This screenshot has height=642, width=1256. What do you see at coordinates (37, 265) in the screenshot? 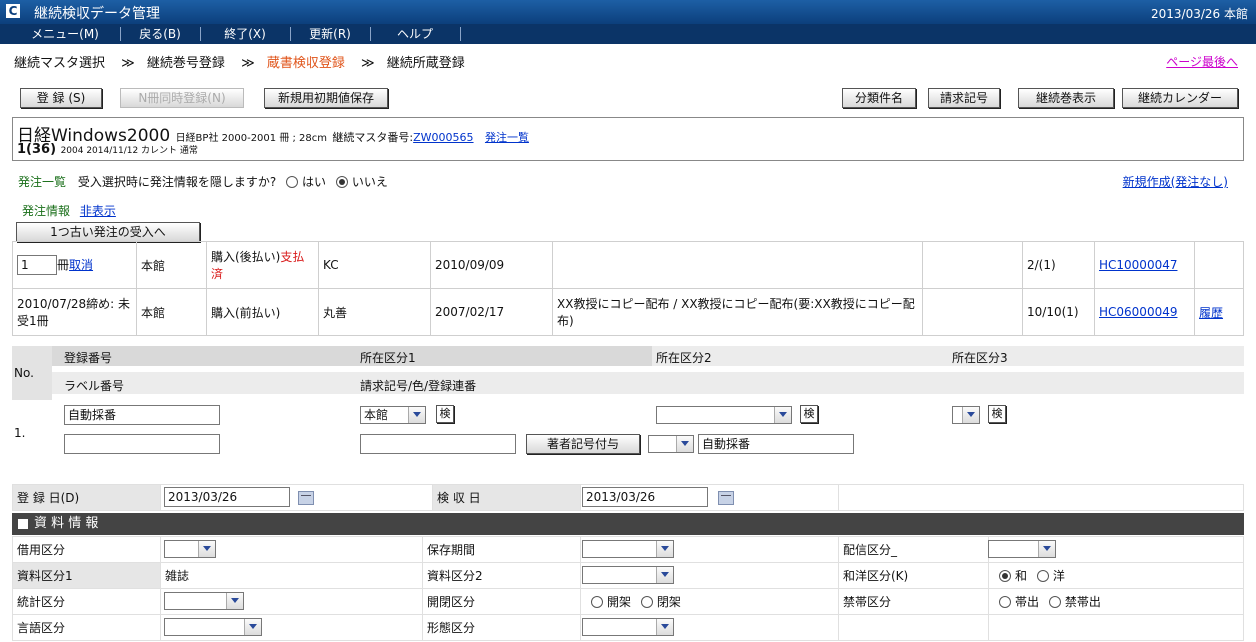
I see `qty-input: 1` at bounding box center [37, 265].